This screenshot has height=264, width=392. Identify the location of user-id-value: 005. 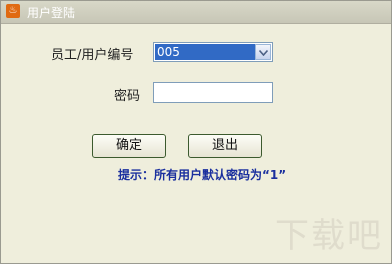
(205, 52).